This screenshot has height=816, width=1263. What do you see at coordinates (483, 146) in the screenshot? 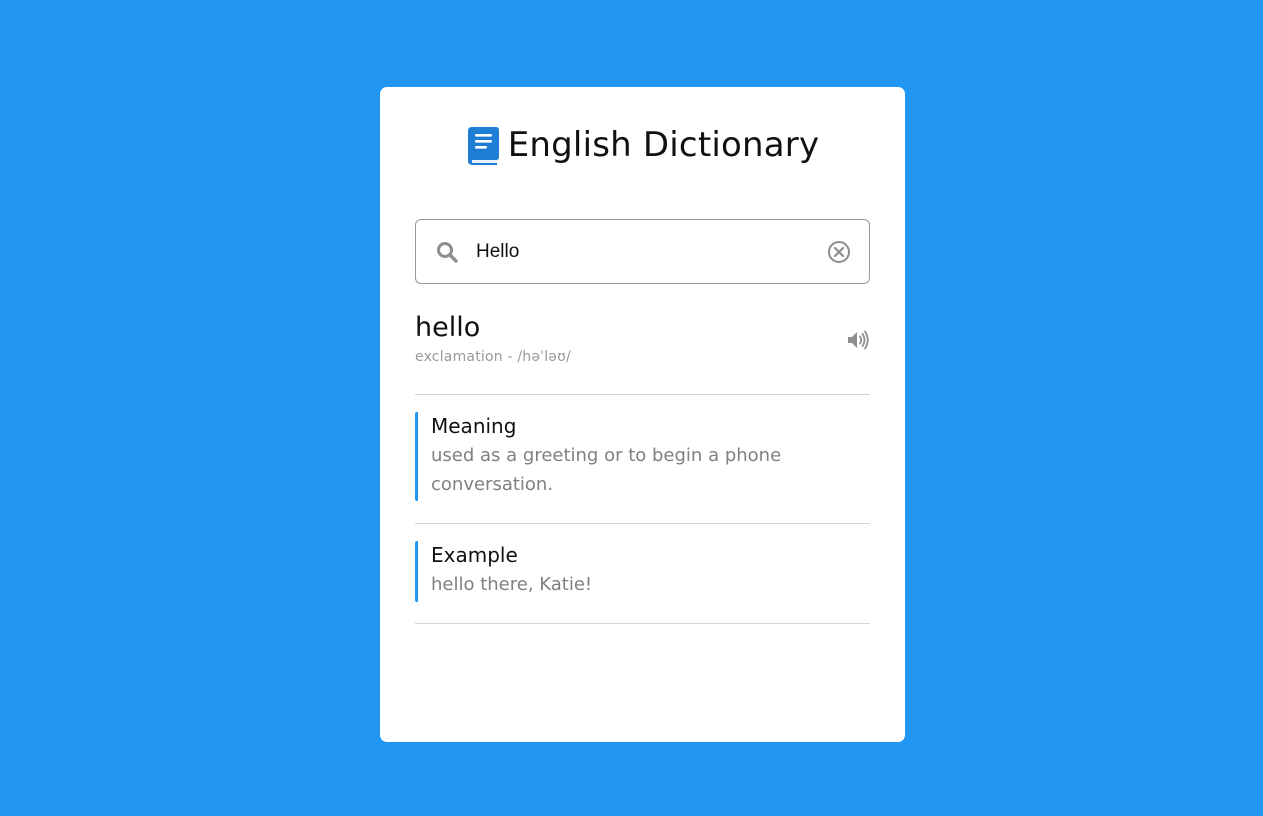
I see `book-icon` at bounding box center [483, 146].